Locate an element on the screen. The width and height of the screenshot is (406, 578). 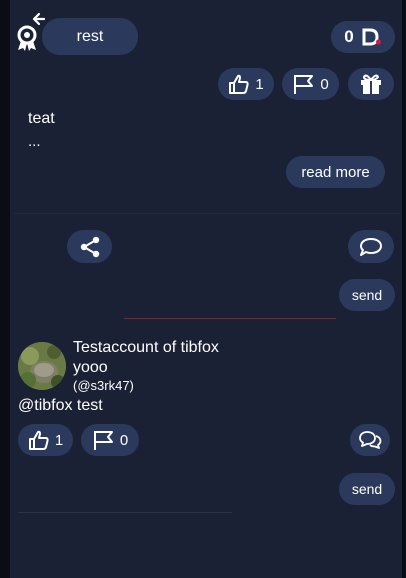
comment-send-label: send is located at coordinates (367, 489).